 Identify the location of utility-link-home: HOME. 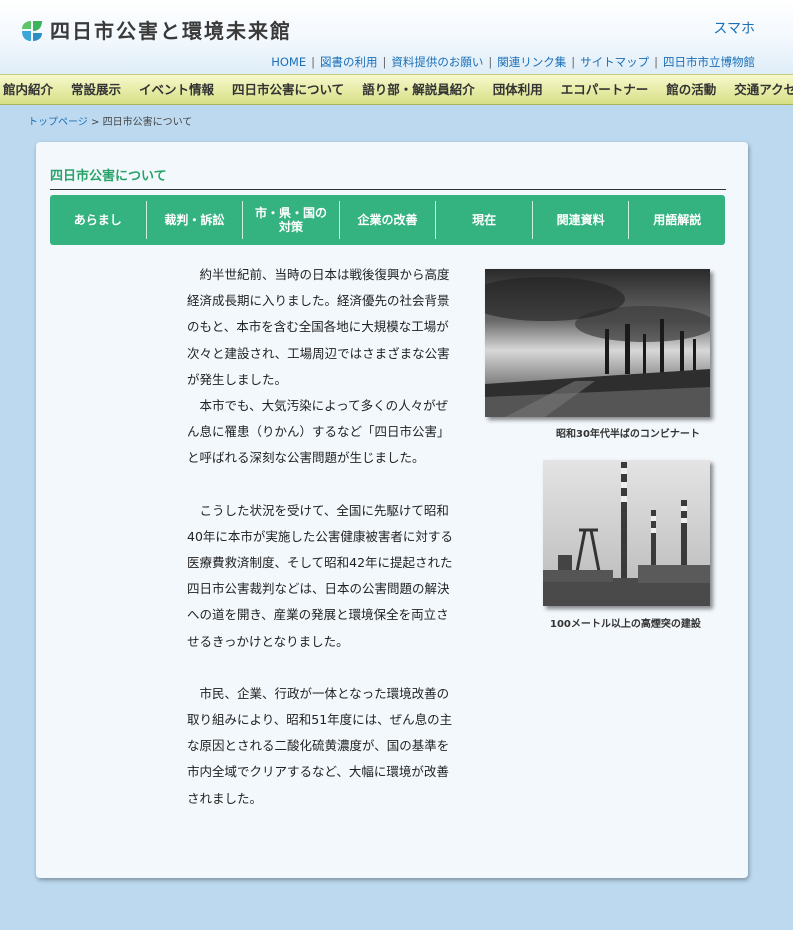
(288, 62).